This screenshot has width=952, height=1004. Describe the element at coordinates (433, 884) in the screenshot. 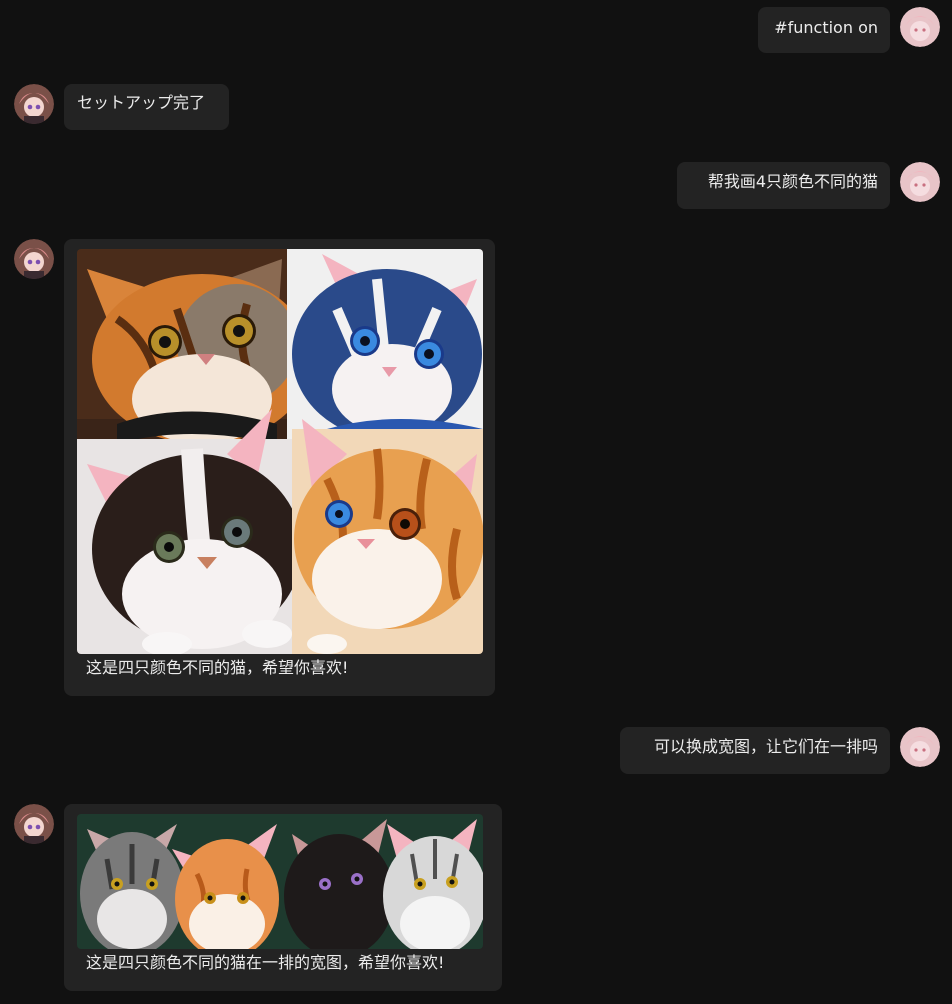

I see `cat-silver-tabby` at that location.